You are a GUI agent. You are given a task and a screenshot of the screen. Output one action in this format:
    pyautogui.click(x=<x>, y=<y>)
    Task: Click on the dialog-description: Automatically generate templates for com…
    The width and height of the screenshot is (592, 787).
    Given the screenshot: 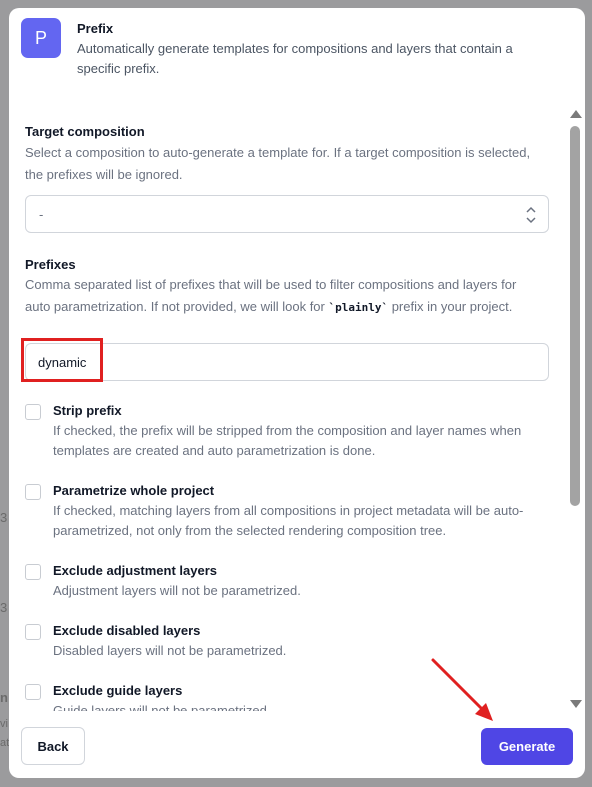 What is the action you would take?
    pyautogui.click(x=295, y=58)
    